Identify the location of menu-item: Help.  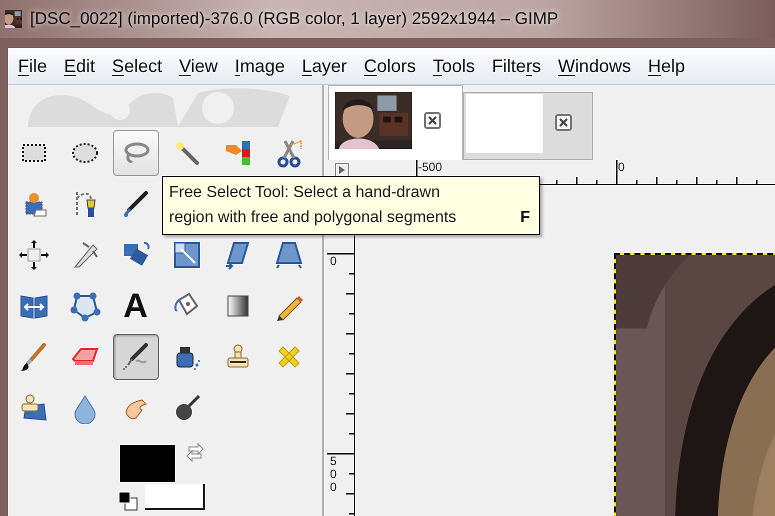
(666, 66).